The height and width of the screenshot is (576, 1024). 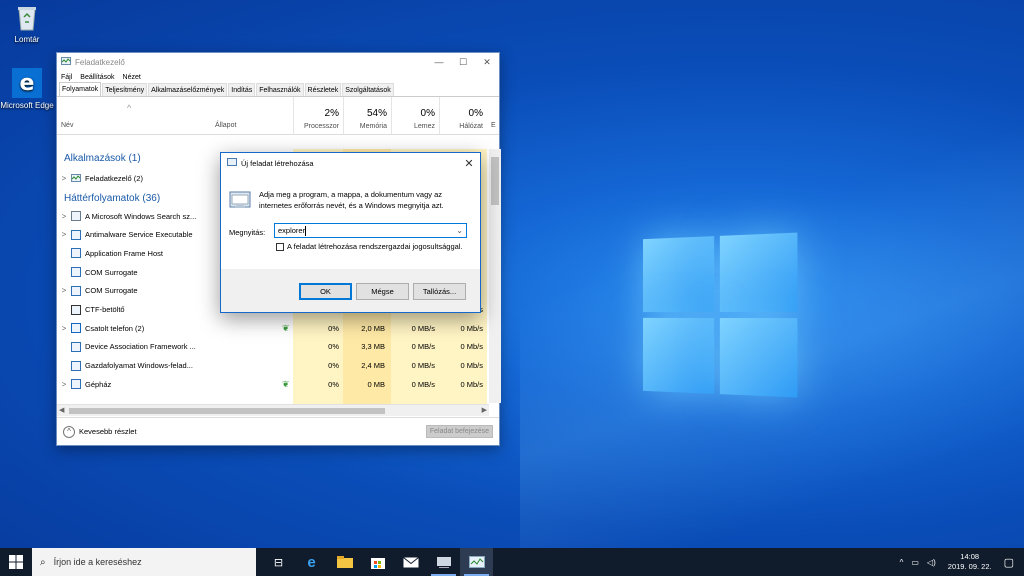 I want to click on run-program-icon, so click(x=240, y=201).